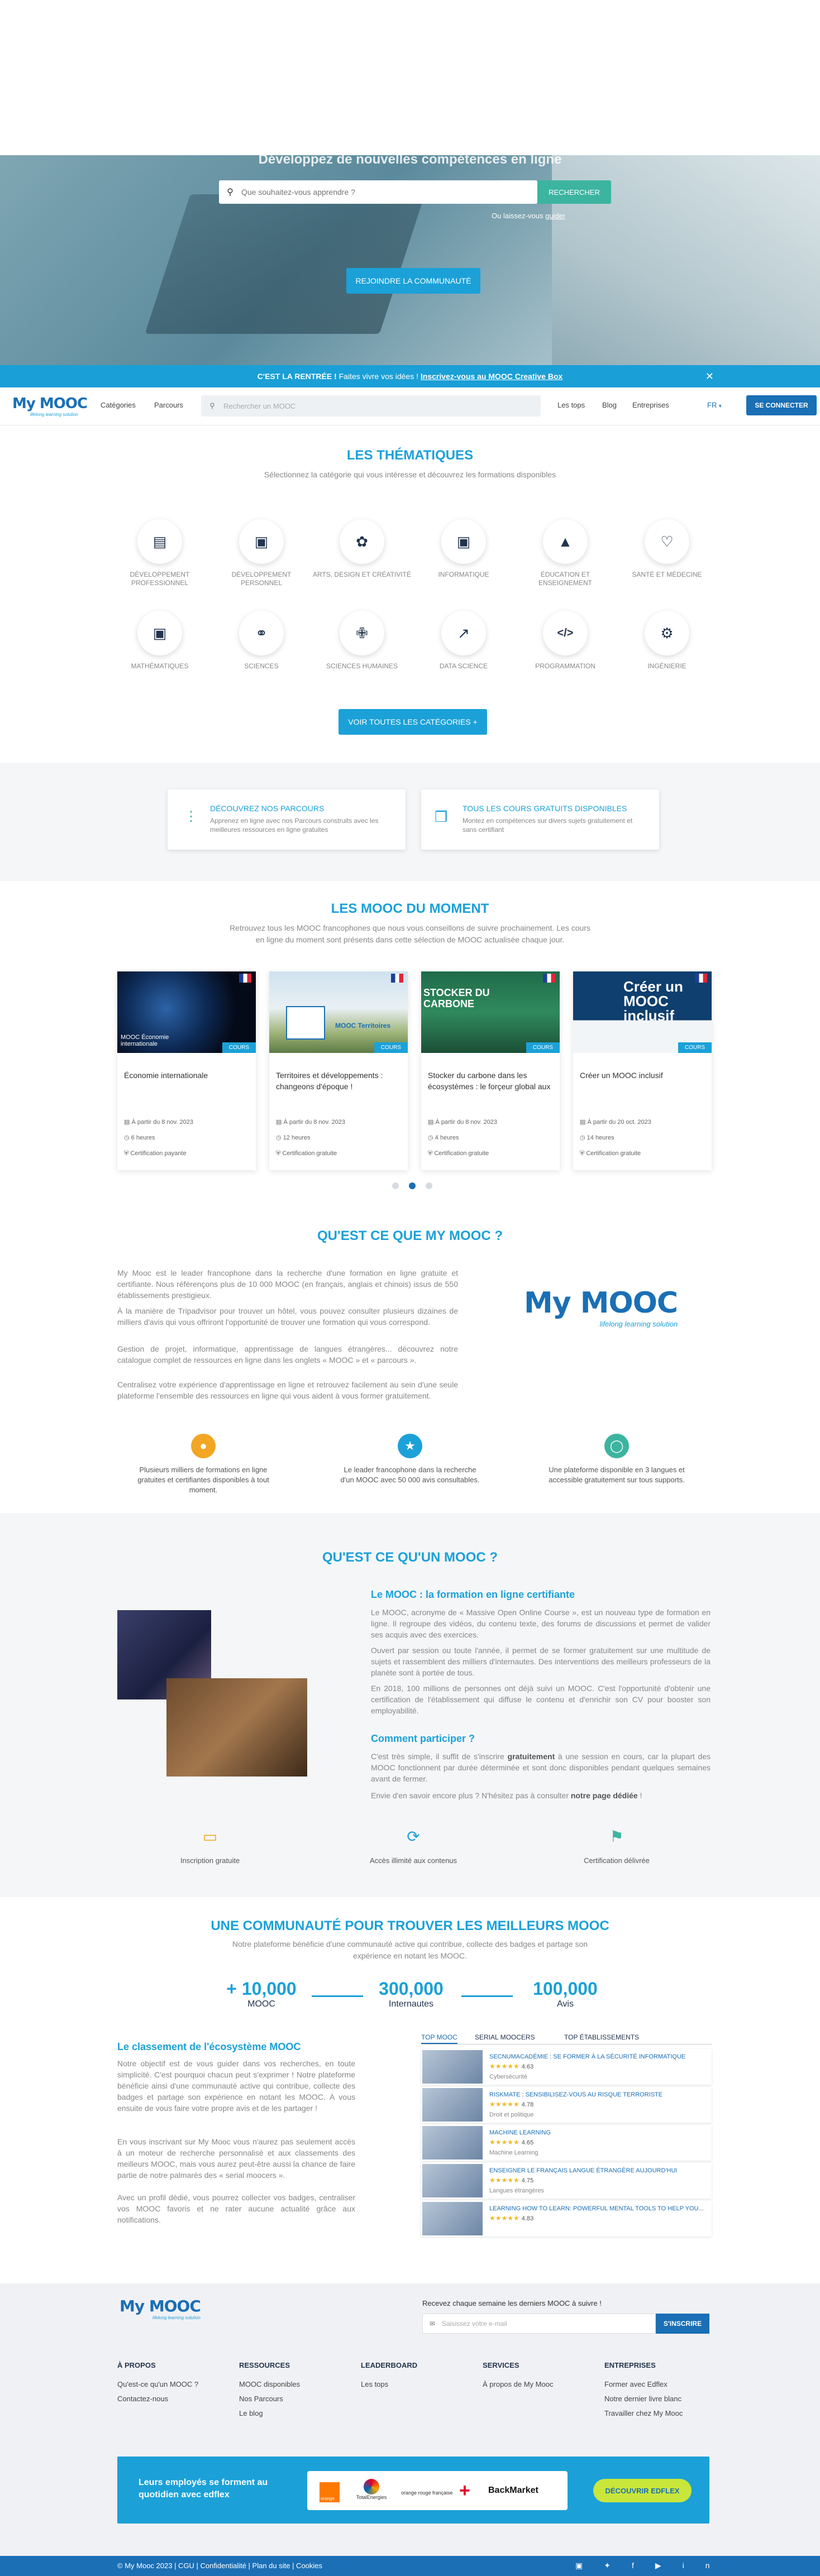  Describe the element at coordinates (667, 541) in the screenshot. I see `heart-icon: ♡` at that location.